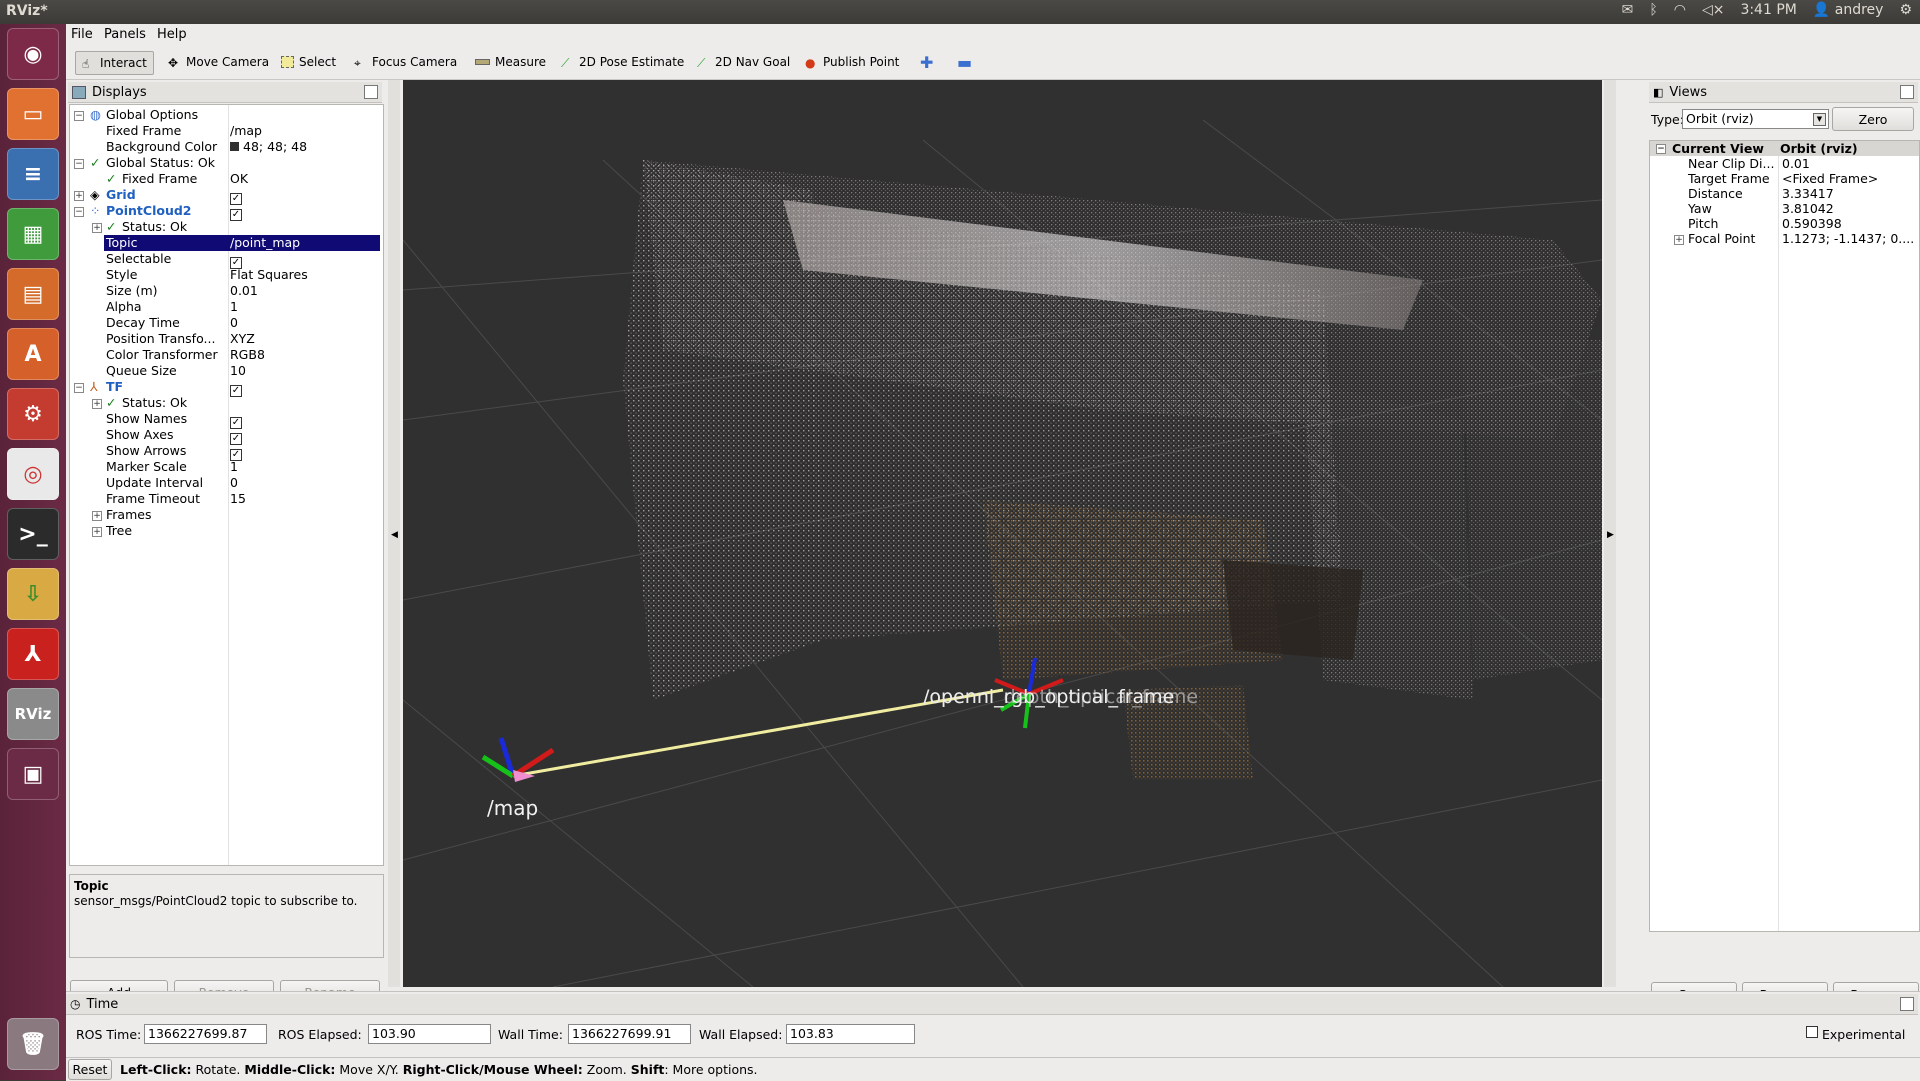 The width and height of the screenshot is (1920, 1081). I want to click on row-global-options: − ◍ Global Options, so click(226, 115).